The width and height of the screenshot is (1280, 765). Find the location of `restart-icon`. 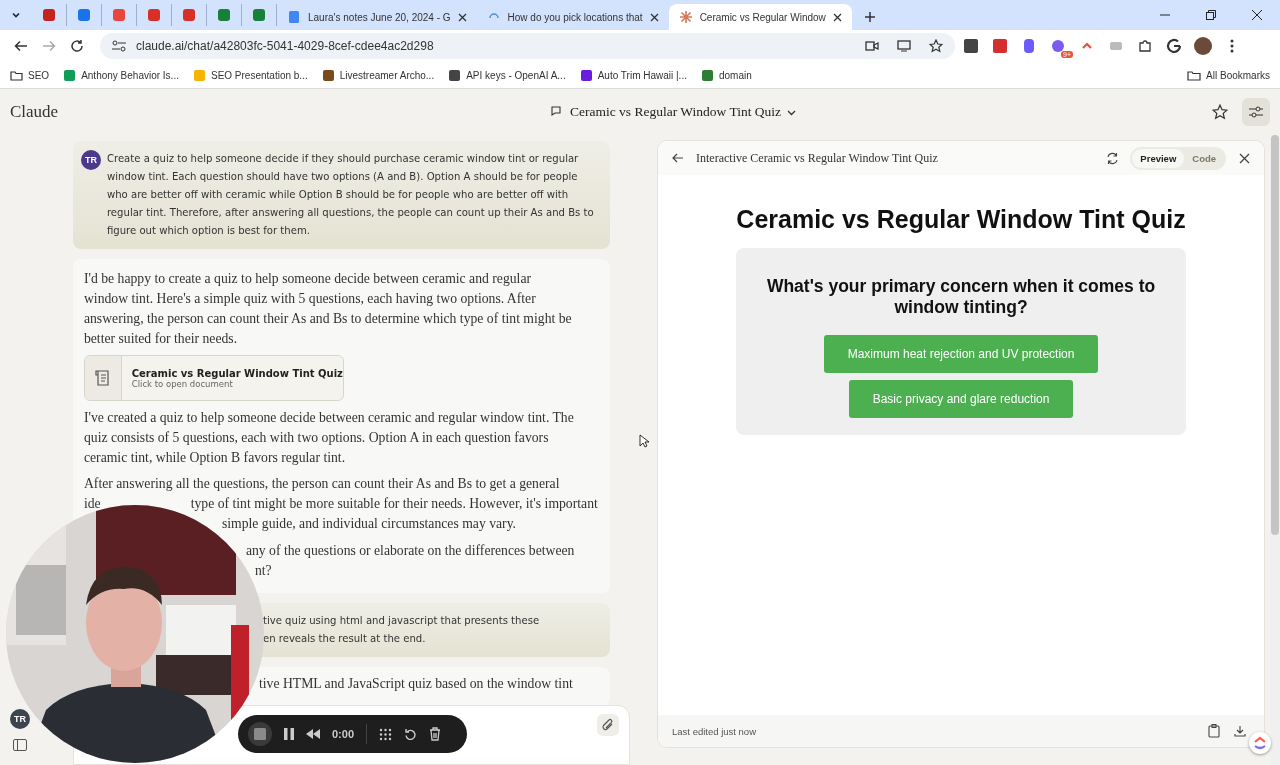

restart-icon is located at coordinates (411, 734).